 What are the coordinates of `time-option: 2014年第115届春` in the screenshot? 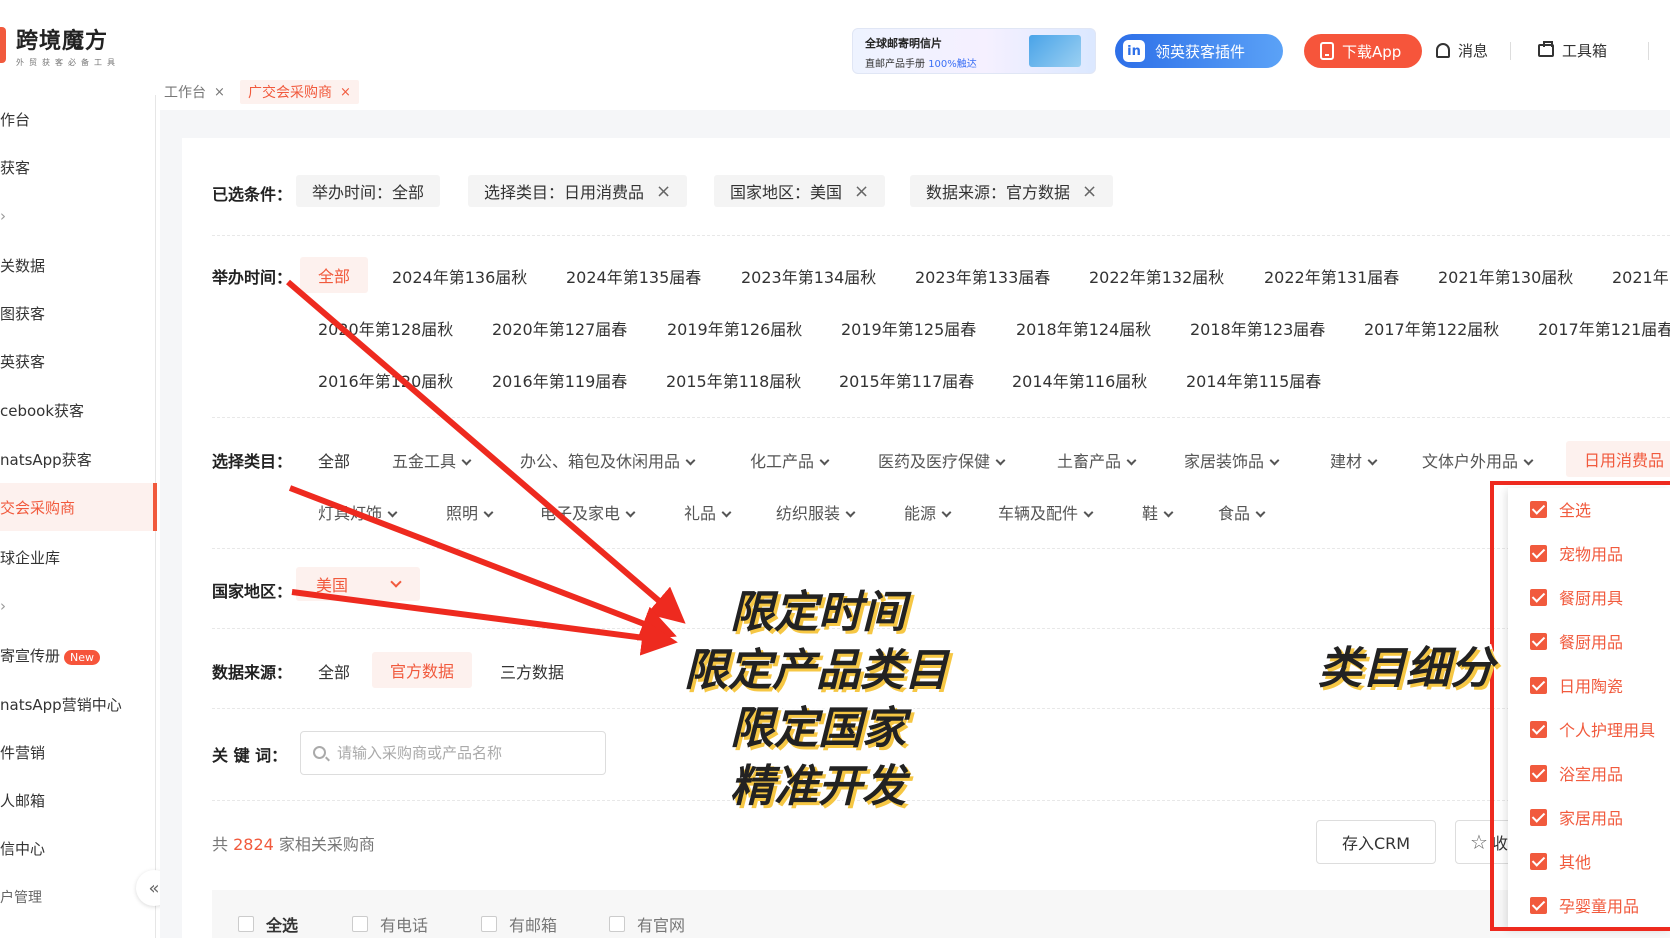 It's located at (1253, 380).